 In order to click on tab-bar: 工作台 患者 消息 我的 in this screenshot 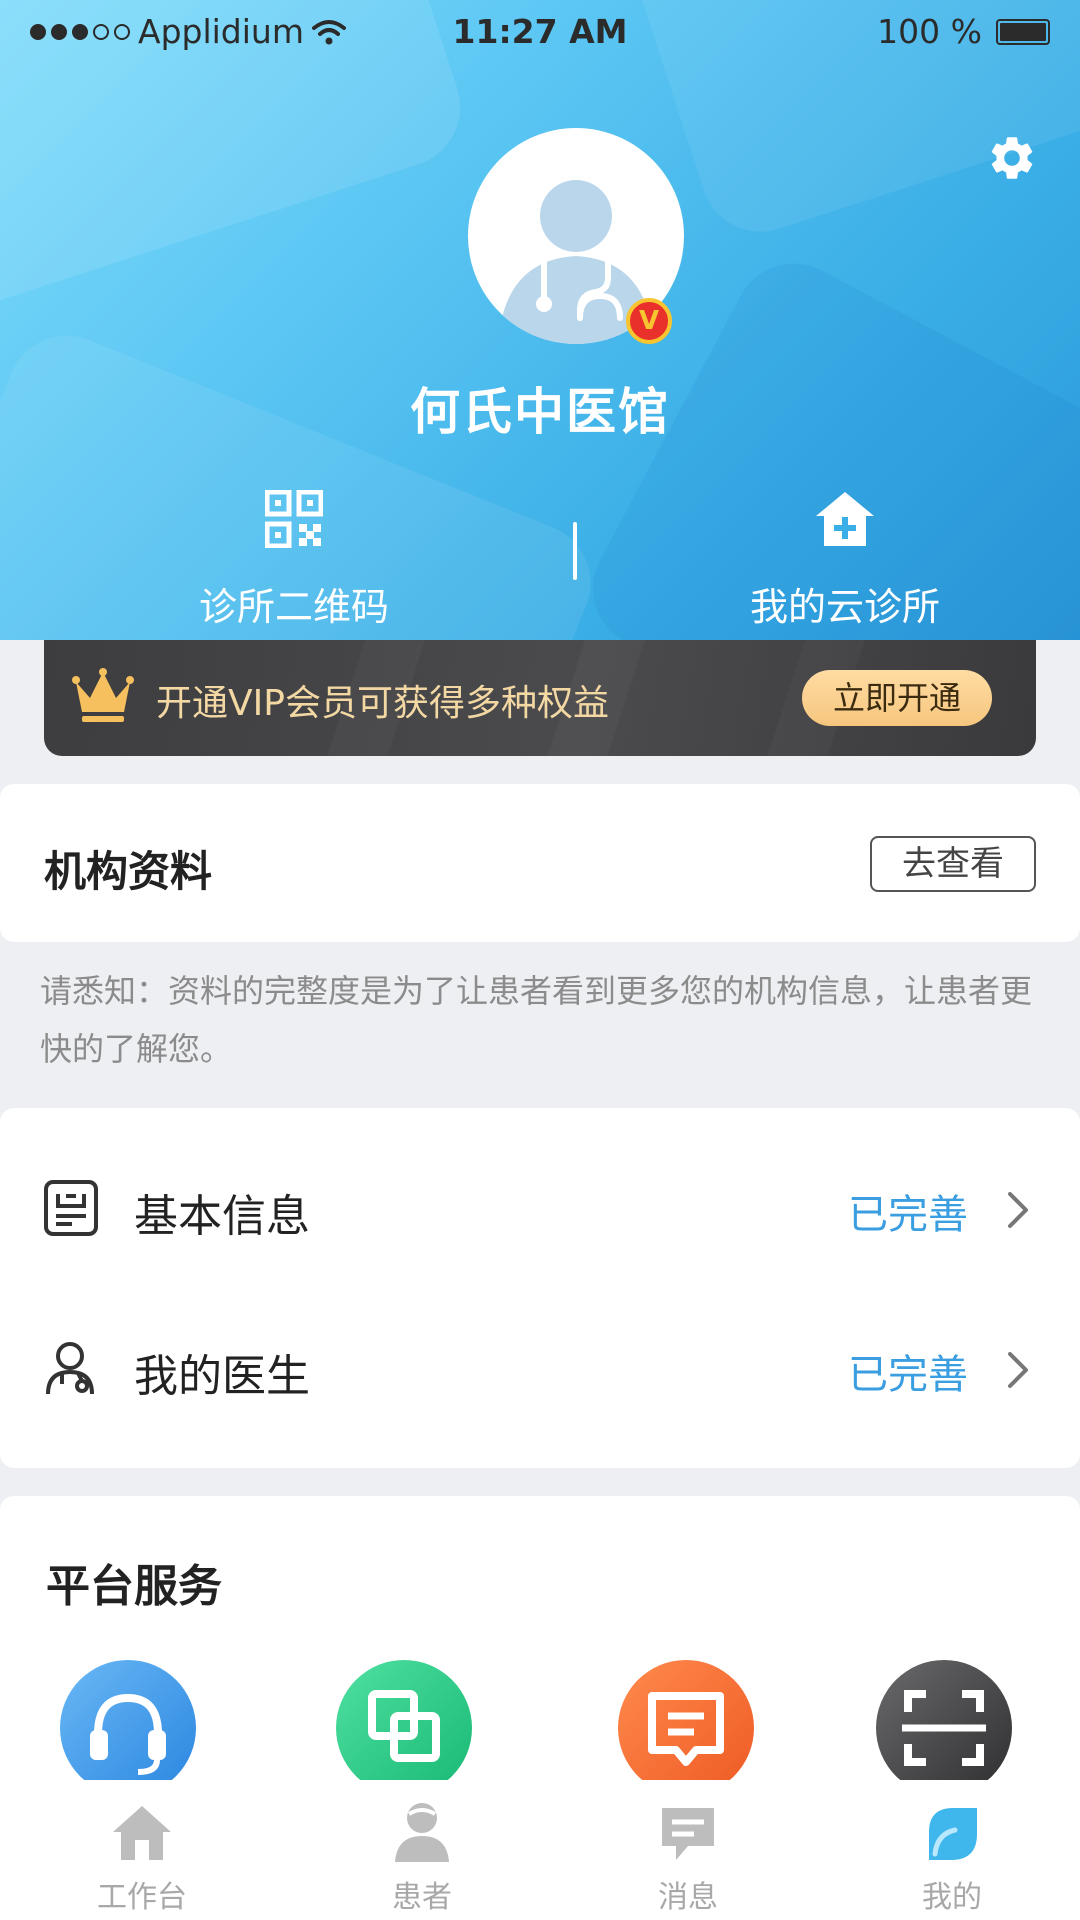, I will do `click(540, 1850)`.